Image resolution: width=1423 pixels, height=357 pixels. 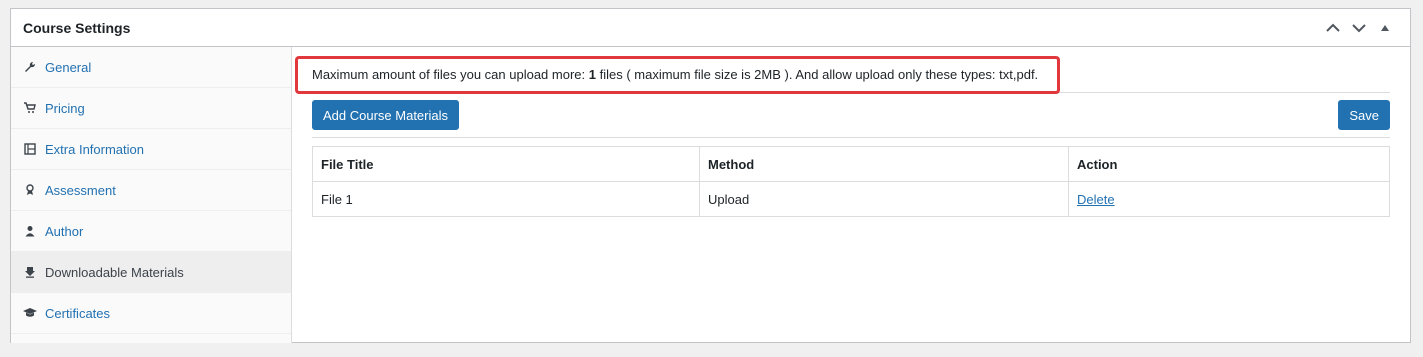 I want to click on download-icon, so click(x=30, y=272).